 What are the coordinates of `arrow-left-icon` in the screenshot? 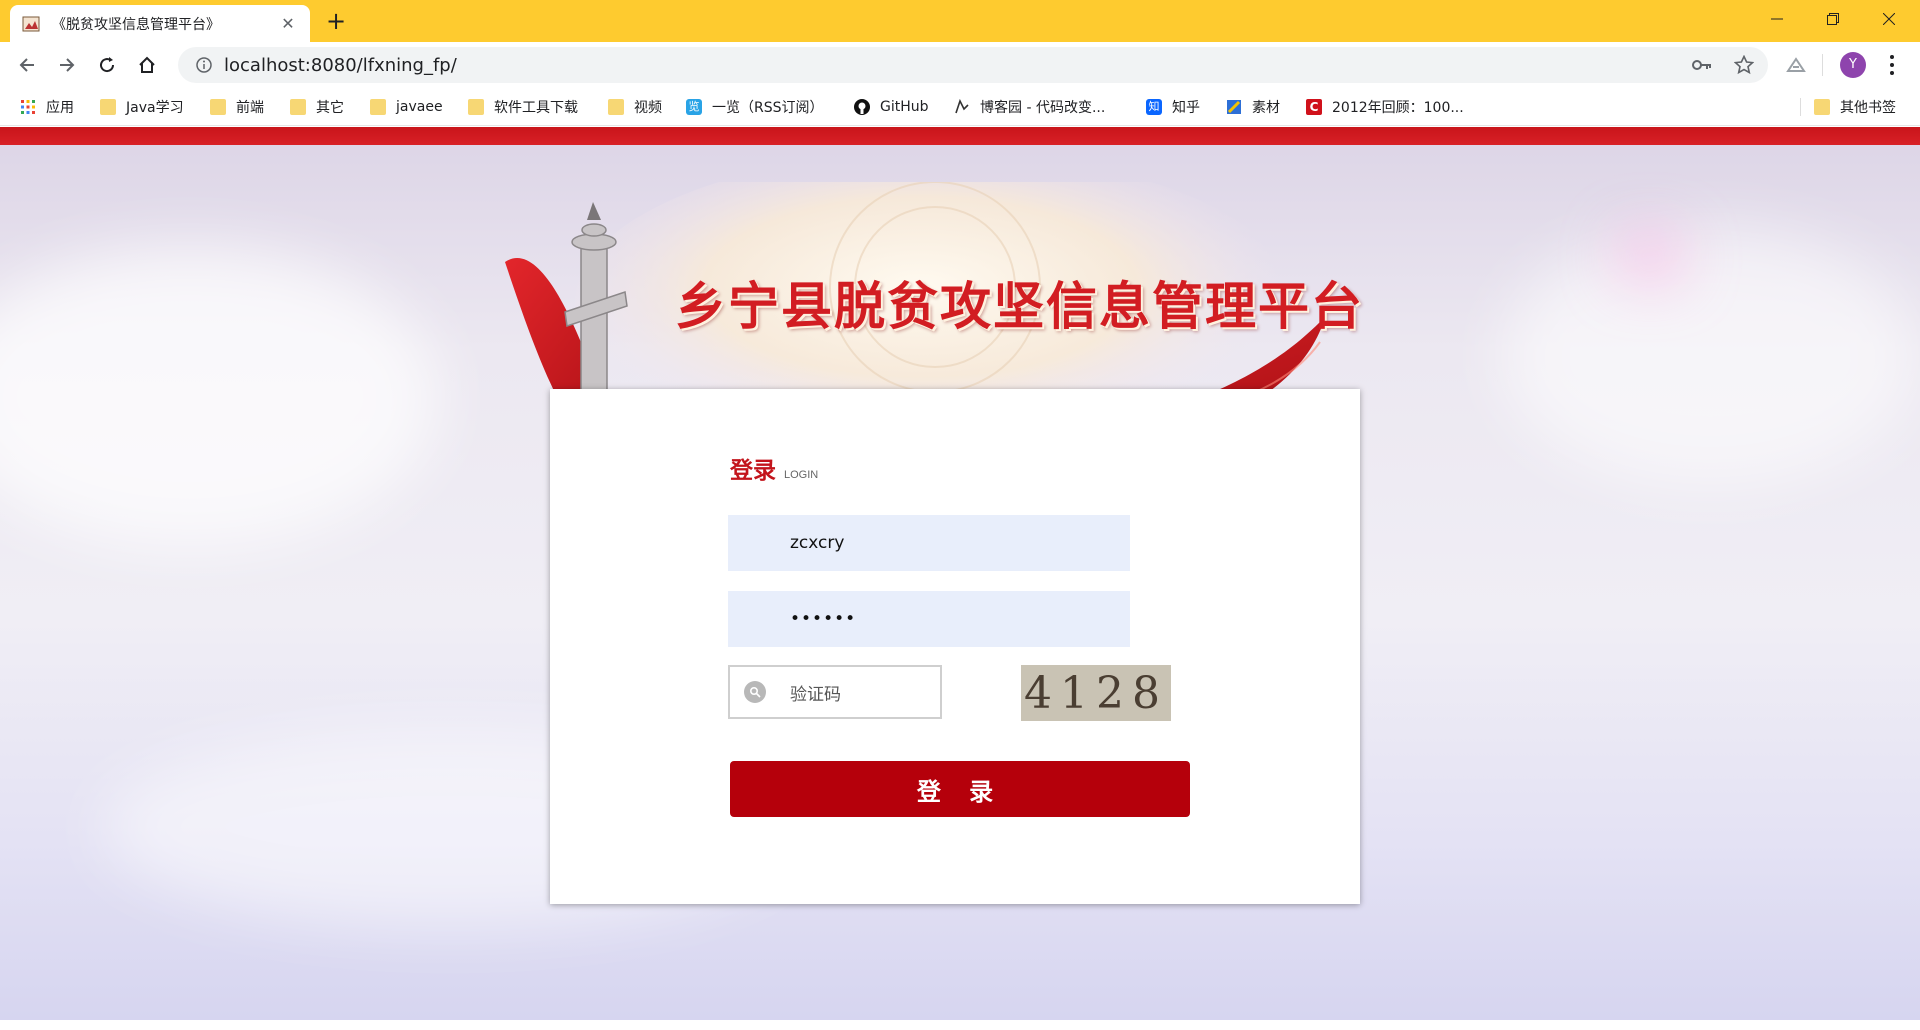 It's located at (26, 65).